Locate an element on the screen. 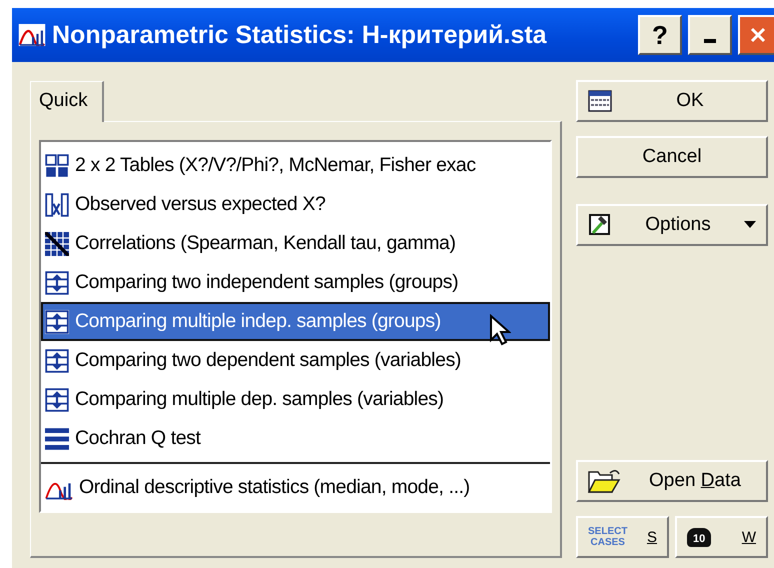 This screenshot has width=774, height=568. list-item: Correlations (Spearman, Kendall tau, gamma) is located at coordinates (295, 243).